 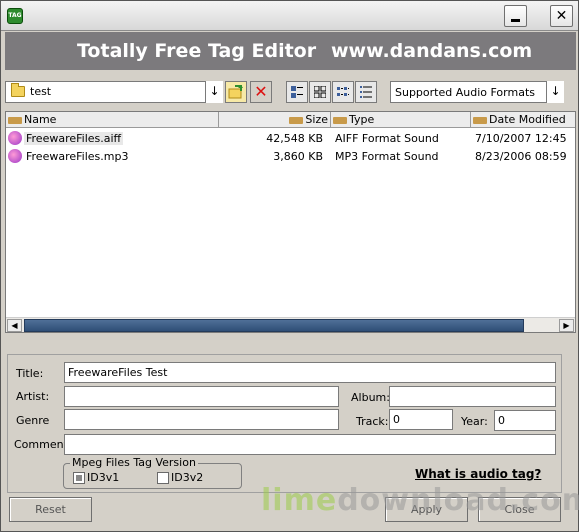 What do you see at coordinates (420, 500) in the screenshot?
I see `watermark: limedownload.com` at bounding box center [420, 500].